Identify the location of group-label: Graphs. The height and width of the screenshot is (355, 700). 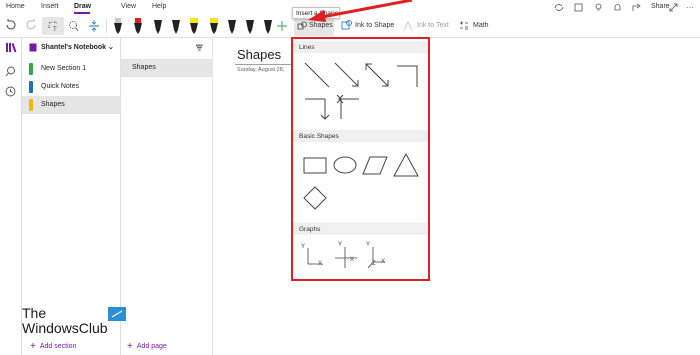
(310, 229).